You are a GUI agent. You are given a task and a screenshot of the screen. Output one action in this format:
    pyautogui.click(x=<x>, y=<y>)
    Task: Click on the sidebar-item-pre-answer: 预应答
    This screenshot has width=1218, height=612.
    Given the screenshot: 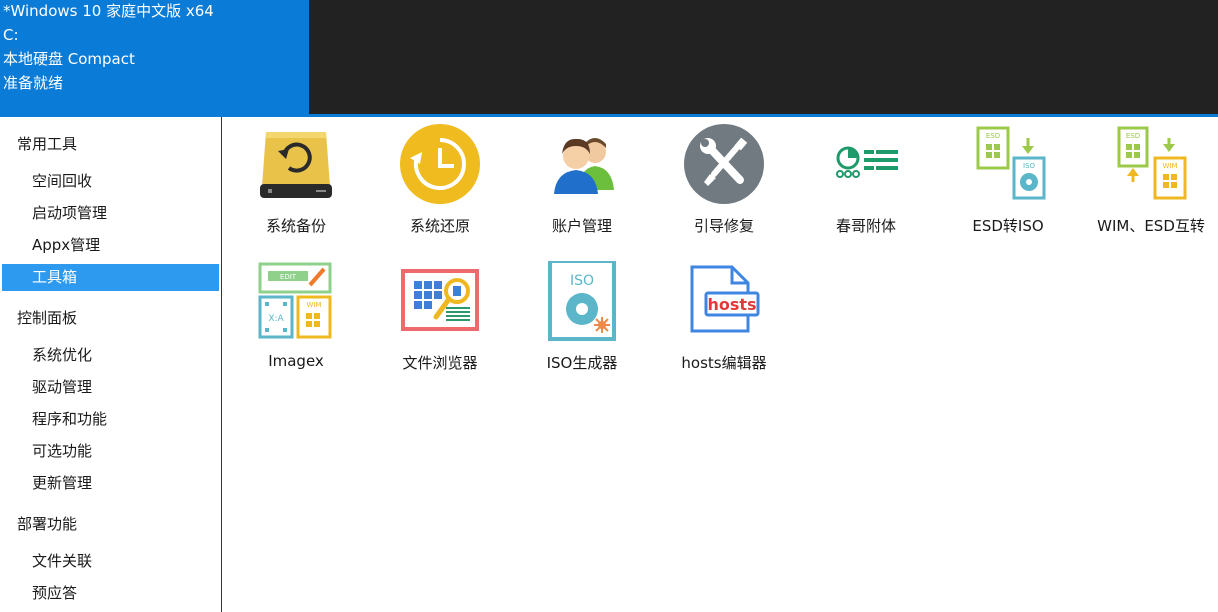 What is the action you would take?
    pyautogui.click(x=110, y=593)
    